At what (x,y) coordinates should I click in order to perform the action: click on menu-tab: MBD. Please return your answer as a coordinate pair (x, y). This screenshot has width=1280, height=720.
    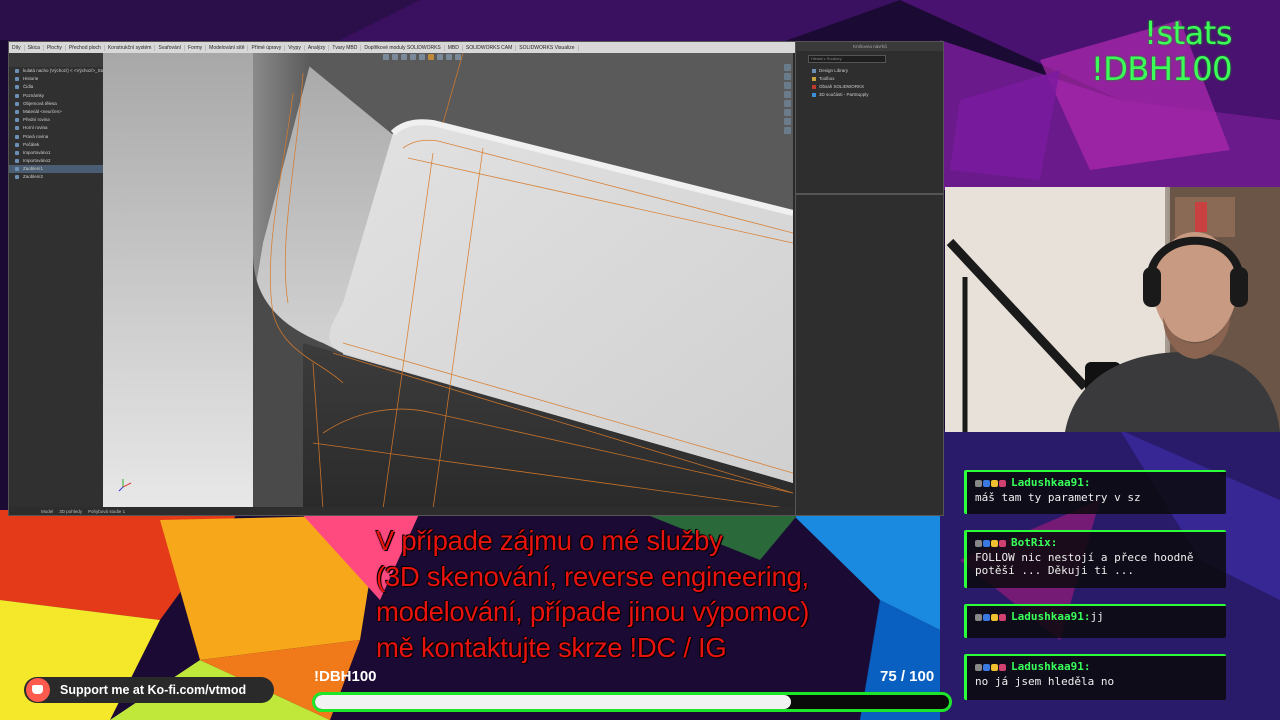
    Looking at the image, I should click on (454, 47).